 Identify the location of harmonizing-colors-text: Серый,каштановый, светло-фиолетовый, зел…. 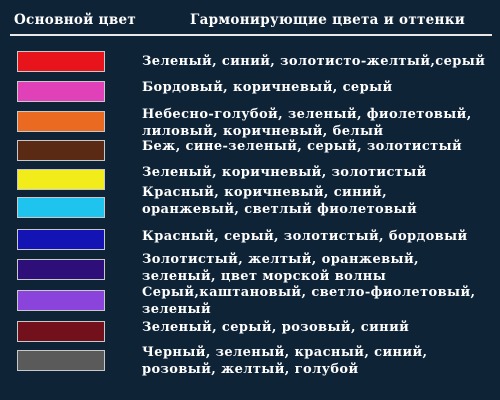
(317, 301).